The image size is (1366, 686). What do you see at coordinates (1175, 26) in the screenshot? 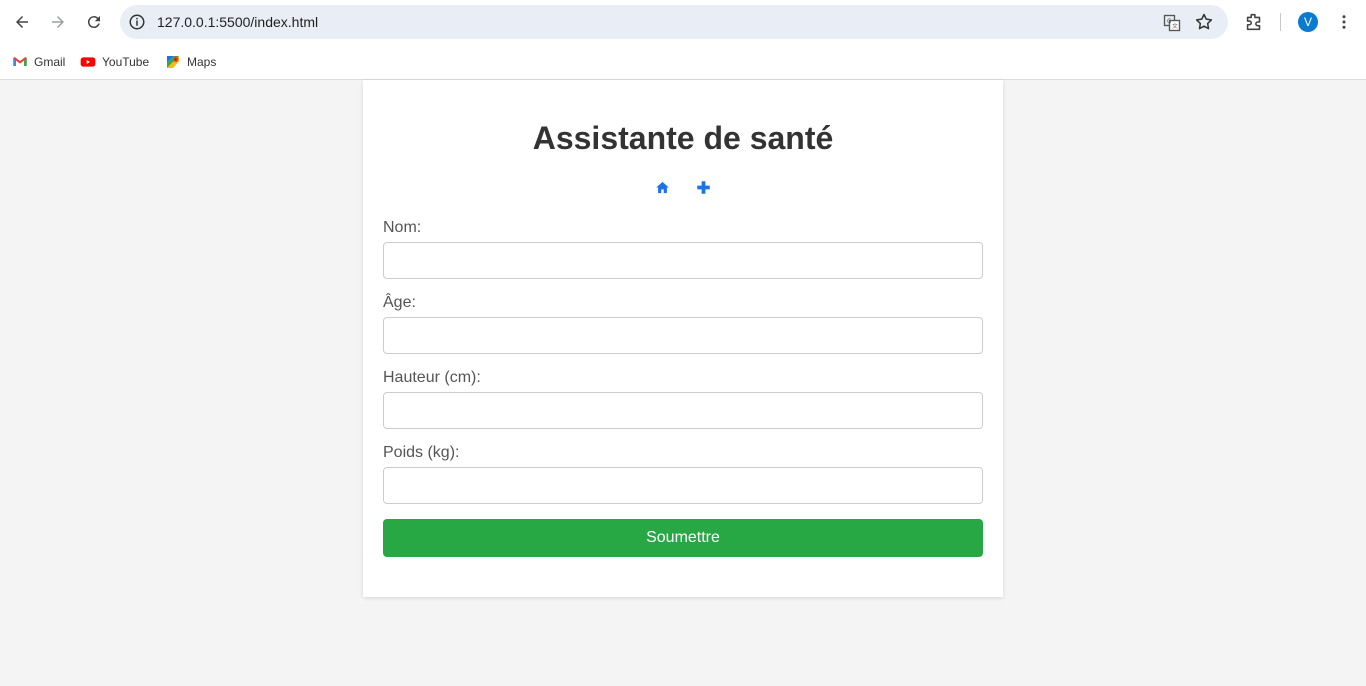
I see `svg-text: 文` at bounding box center [1175, 26].